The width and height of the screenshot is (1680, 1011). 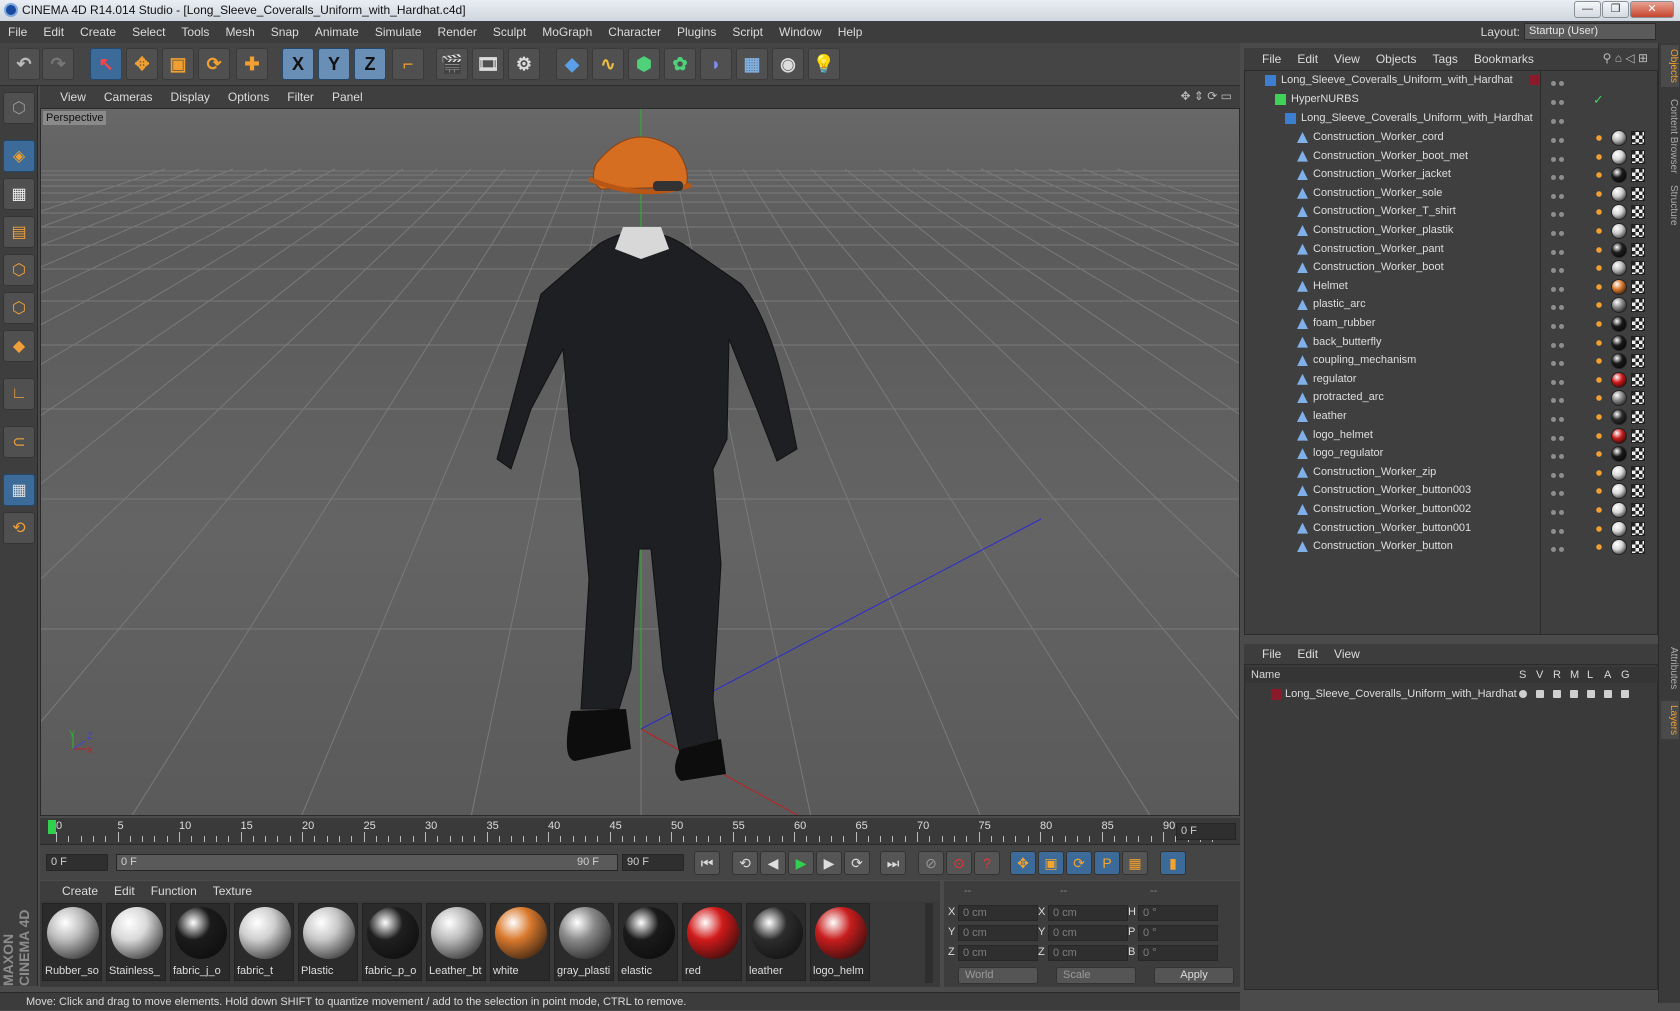 I want to click on menu-item-tools: Tools, so click(x=195, y=32).